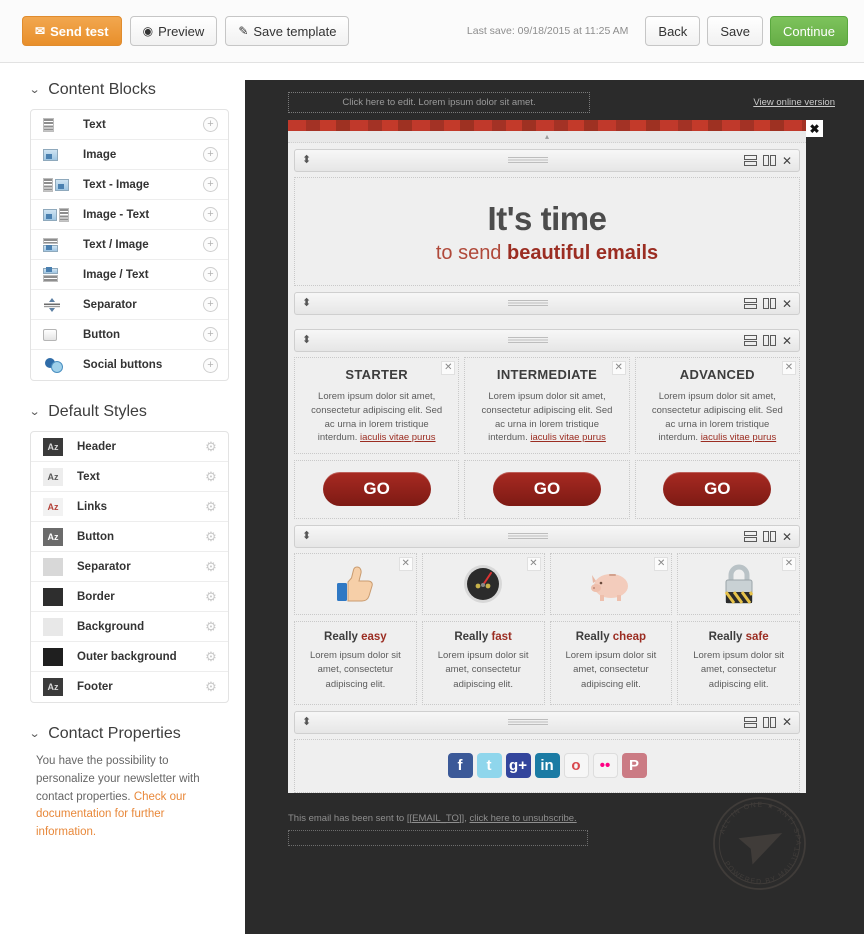 The height and width of the screenshot is (934, 864). I want to click on linkedin-icon: in, so click(547, 765).